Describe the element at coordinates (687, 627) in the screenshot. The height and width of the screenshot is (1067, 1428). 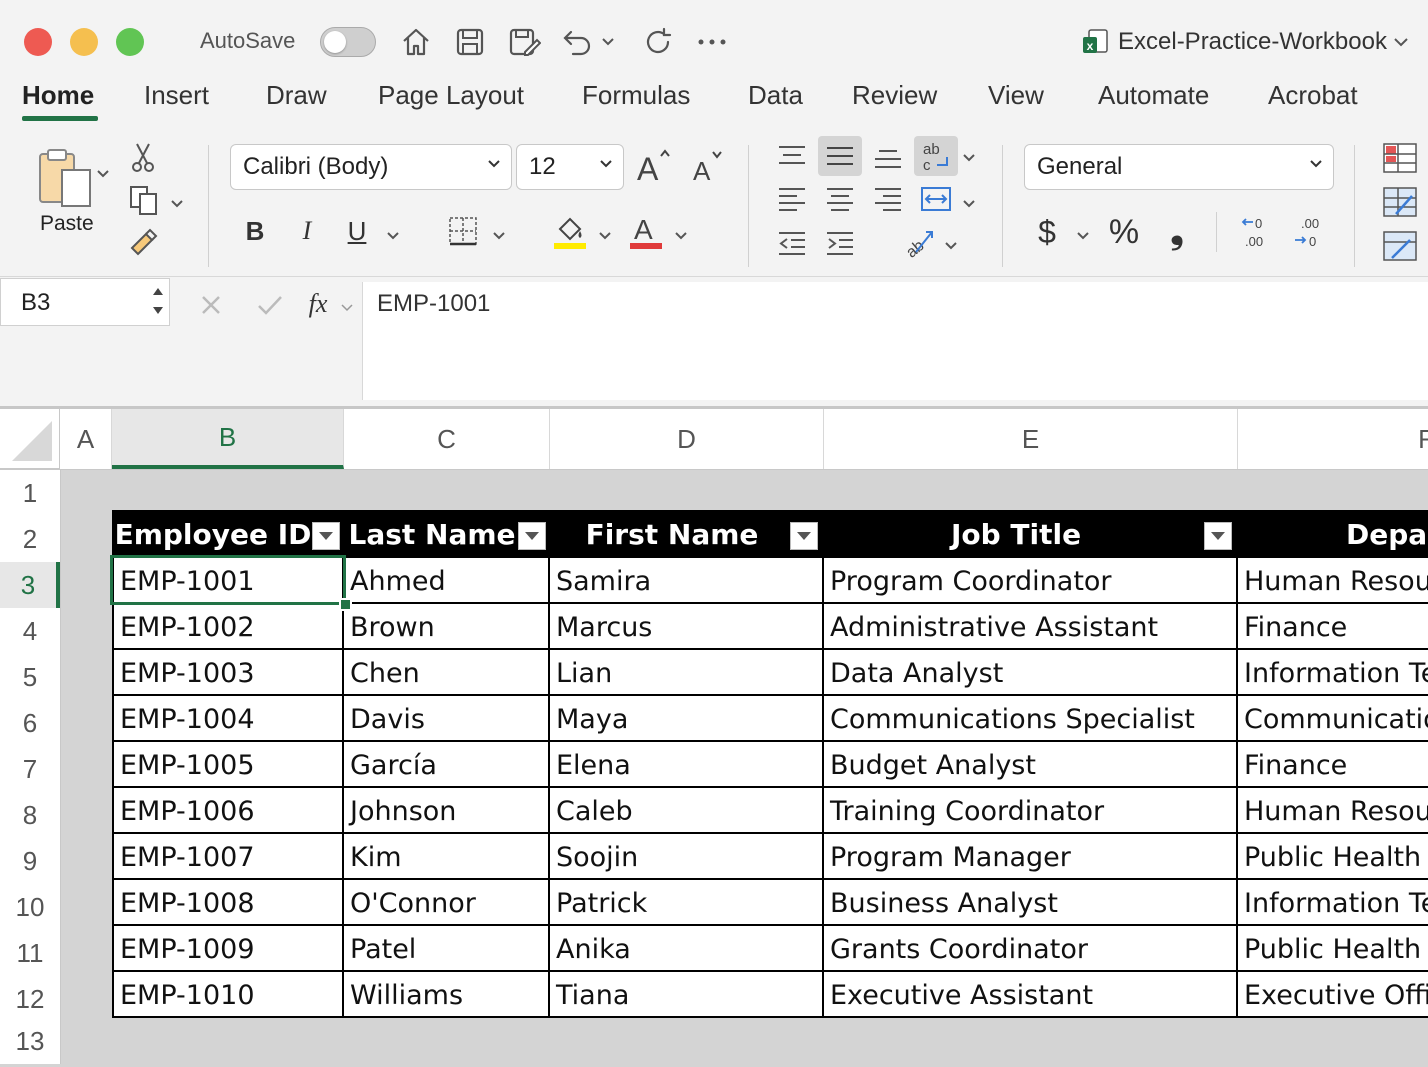
I see `table-cell-first-name: Marcus` at that location.